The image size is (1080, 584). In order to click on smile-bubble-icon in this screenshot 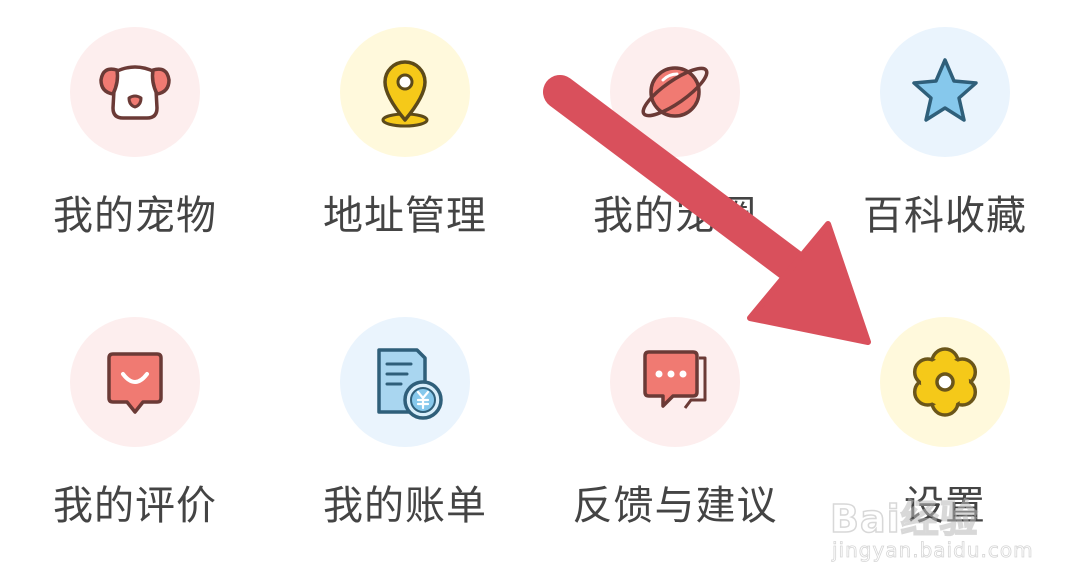, I will do `click(135, 383)`.